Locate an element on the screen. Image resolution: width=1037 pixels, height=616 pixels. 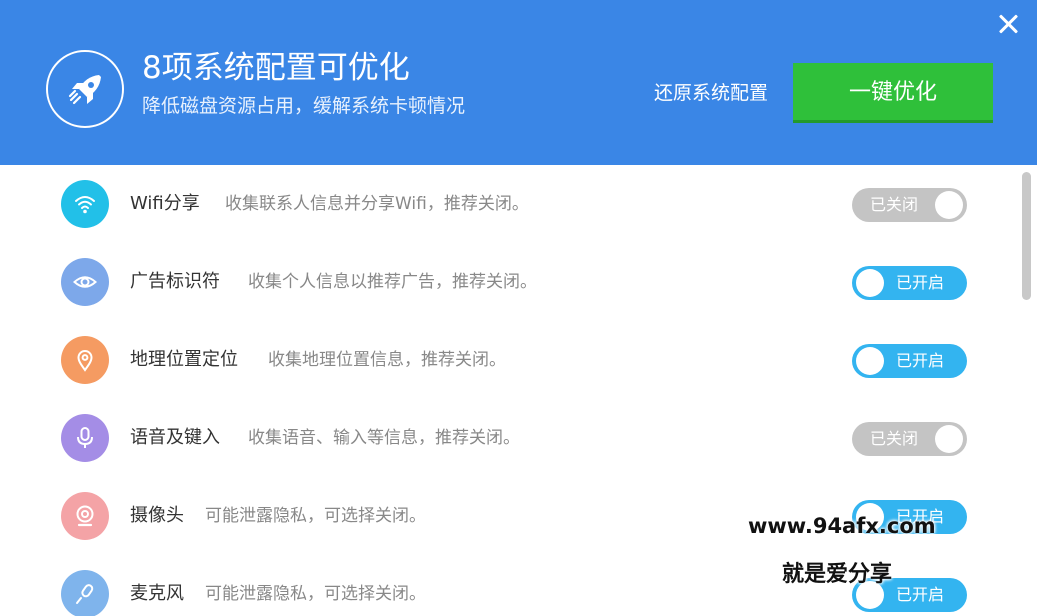
wifi-share-toggle: 已关闭 is located at coordinates (909, 205).